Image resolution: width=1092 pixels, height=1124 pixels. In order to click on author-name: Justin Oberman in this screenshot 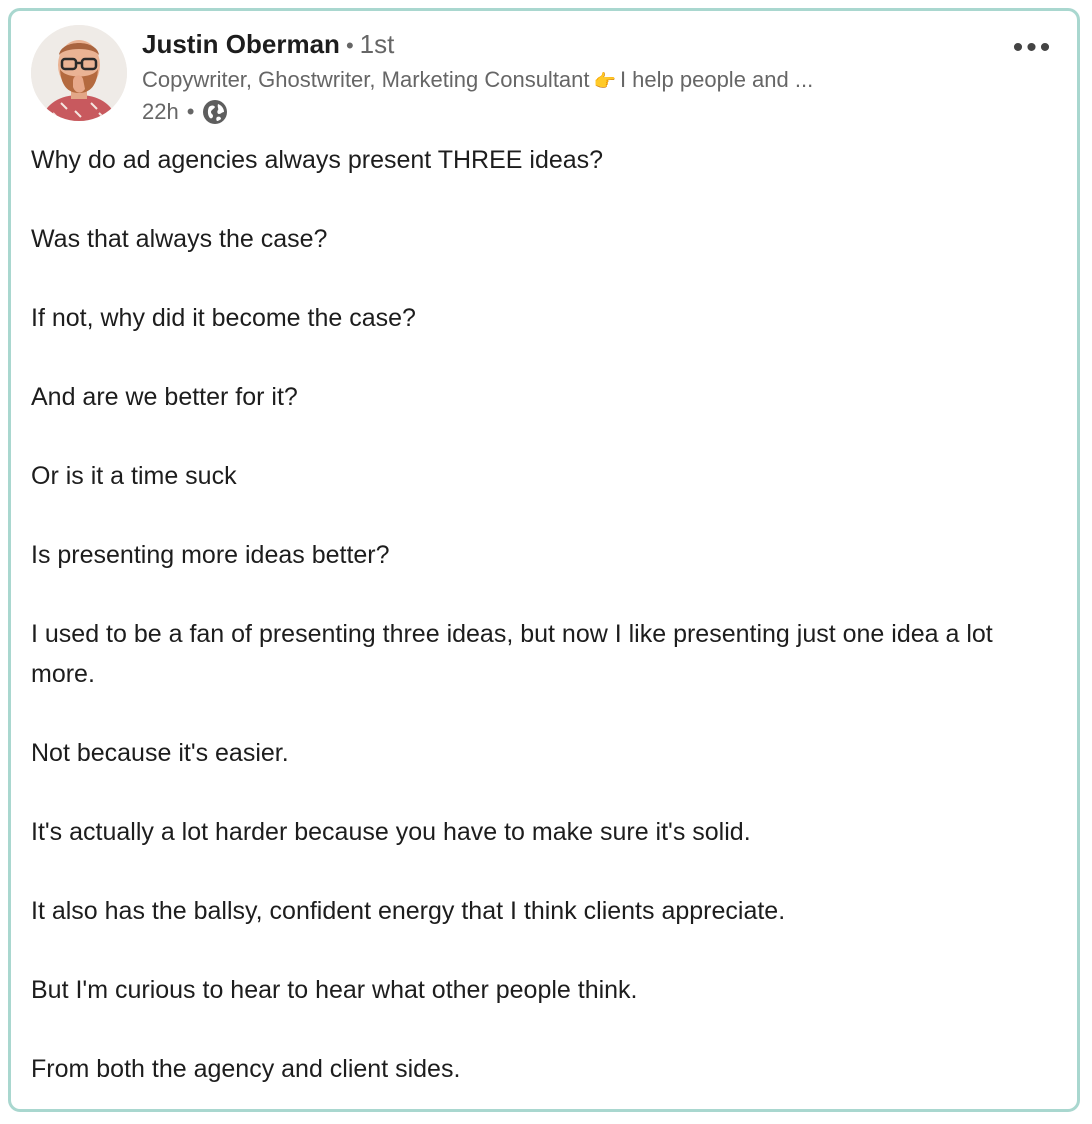, I will do `click(241, 44)`.